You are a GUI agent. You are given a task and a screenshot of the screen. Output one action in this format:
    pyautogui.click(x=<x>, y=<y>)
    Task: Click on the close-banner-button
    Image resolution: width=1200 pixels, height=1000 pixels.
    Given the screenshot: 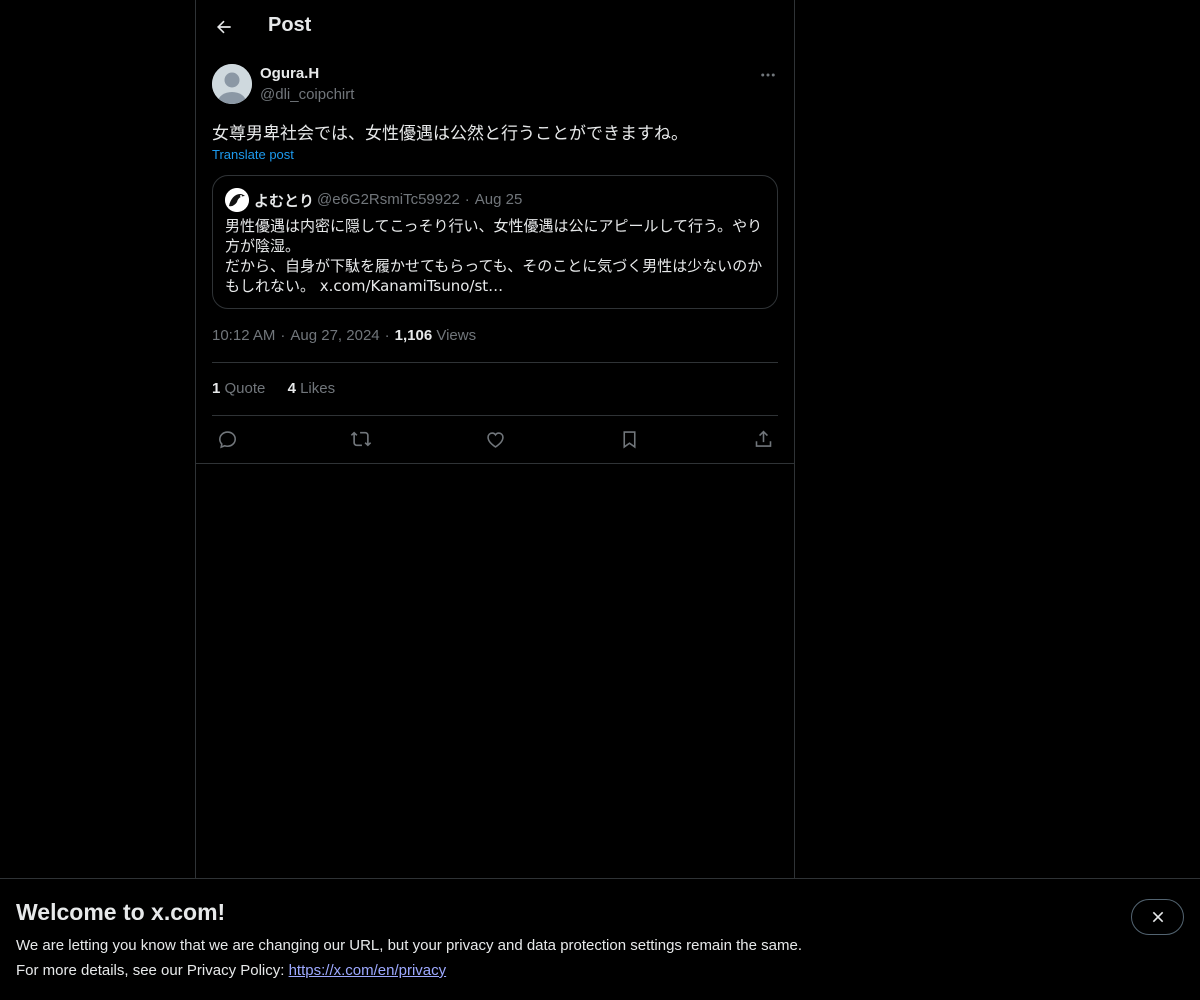 What is the action you would take?
    pyautogui.click(x=1157, y=917)
    